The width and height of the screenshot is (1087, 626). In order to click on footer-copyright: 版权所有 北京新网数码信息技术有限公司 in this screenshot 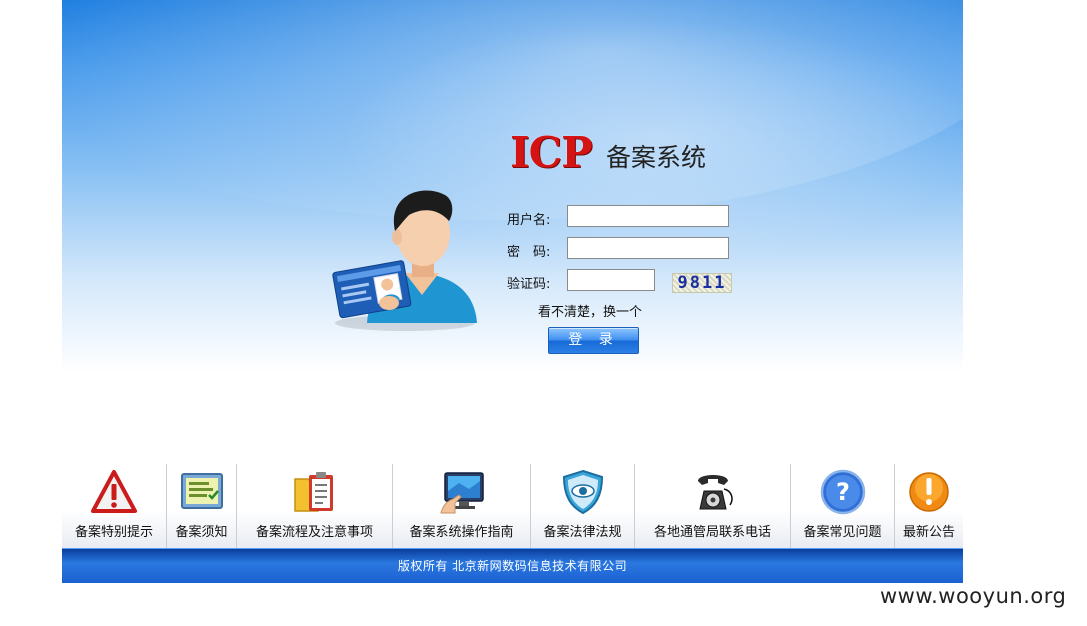, I will do `click(512, 565)`.